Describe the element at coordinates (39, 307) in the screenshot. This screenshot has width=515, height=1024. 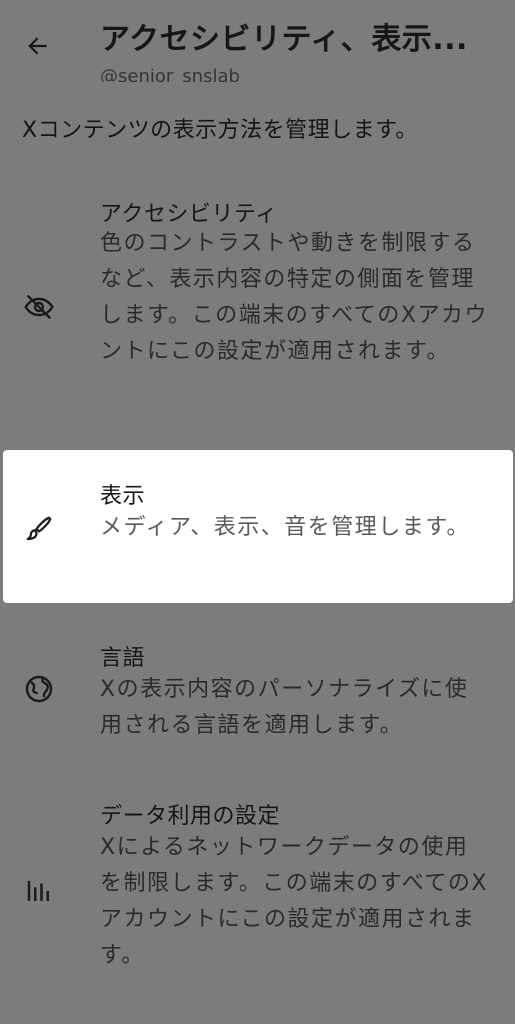
I see `eye-slash-icon` at that location.